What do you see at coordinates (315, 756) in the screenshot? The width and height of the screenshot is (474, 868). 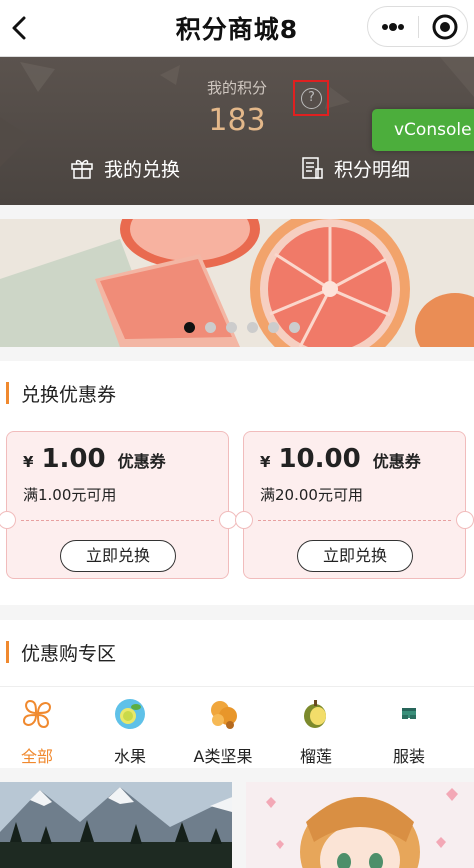 I see `category-label: 榴莲` at bounding box center [315, 756].